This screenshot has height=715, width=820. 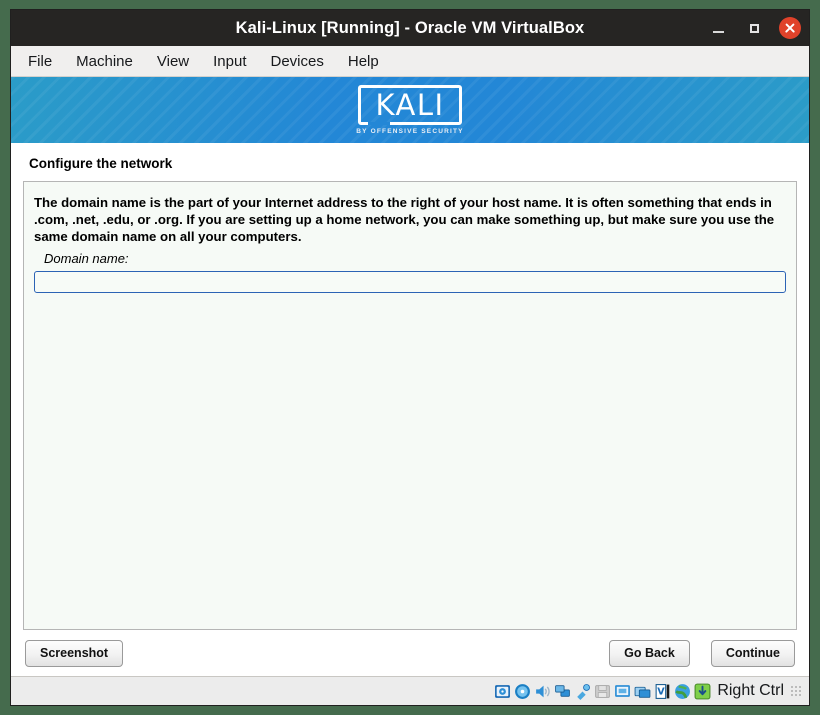 What do you see at coordinates (718, 28) in the screenshot?
I see `minimize-button` at bounding box center [718, 28].